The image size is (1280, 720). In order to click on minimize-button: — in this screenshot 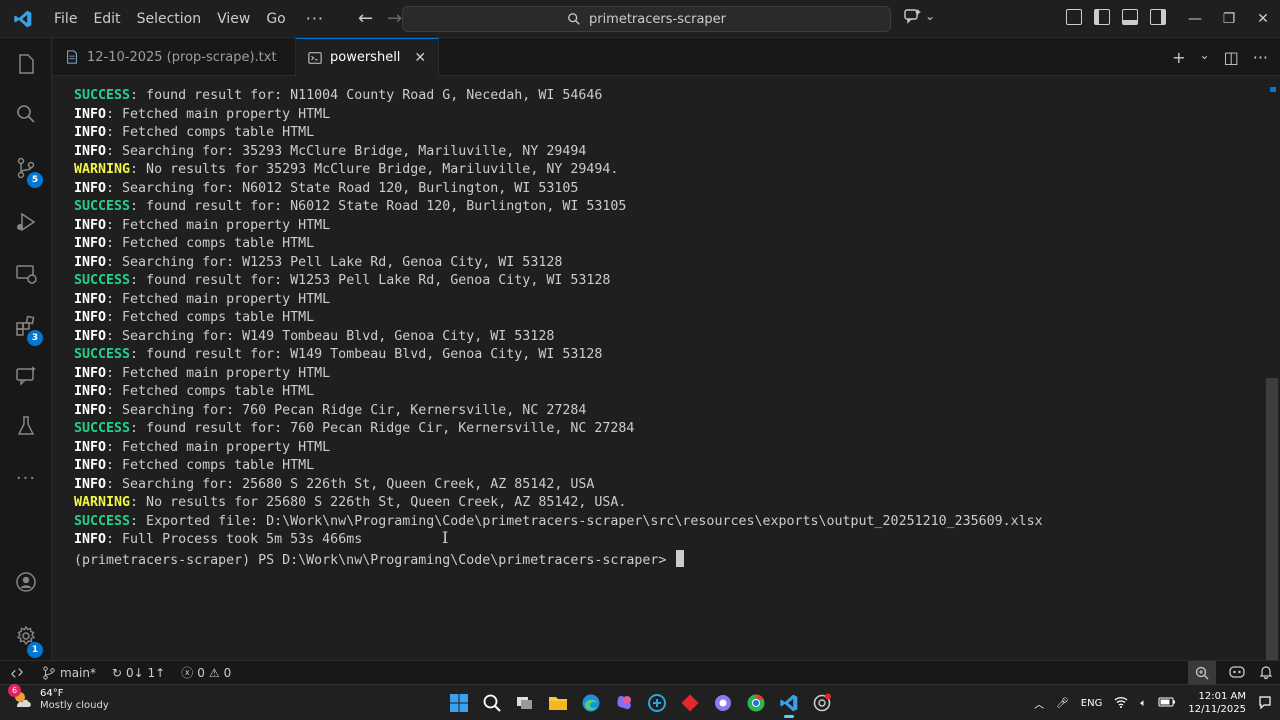, I will do `click(1195, 19)`.